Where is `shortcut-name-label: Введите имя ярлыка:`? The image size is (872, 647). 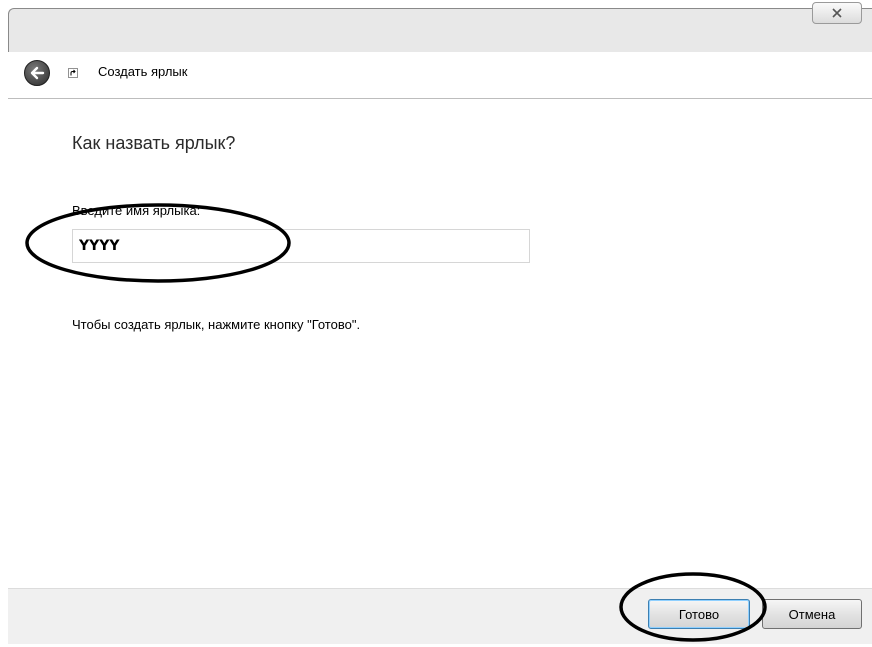
shortcut-name-label: Введите имя ярлыка: is located at coordinates (136, 210).